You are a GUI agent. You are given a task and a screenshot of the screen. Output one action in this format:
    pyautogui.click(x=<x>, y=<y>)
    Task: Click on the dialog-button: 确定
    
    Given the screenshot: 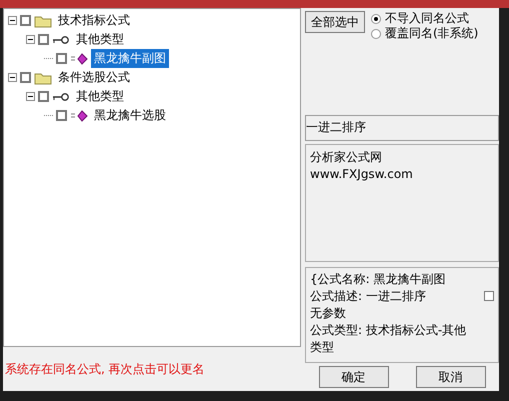 What is the action you would take?
    pyautogui.click(x=353, y=377)
    